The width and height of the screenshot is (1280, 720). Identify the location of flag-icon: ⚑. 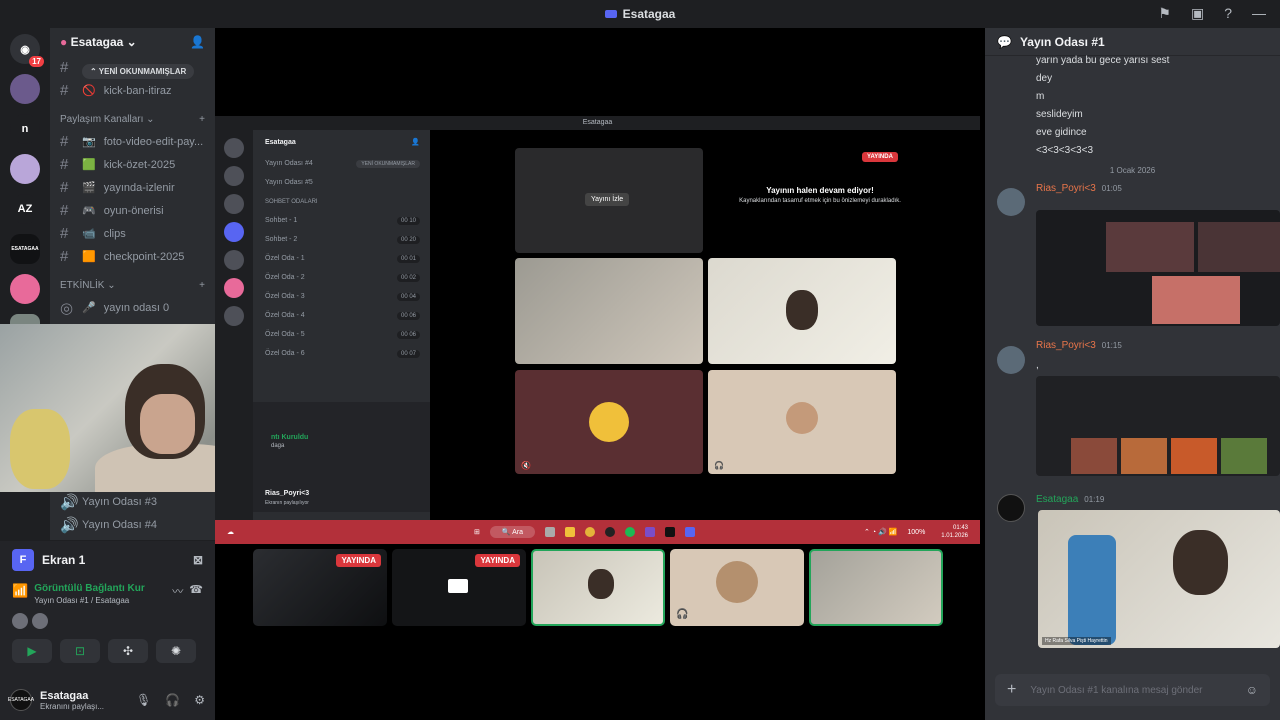
(1164, 13).